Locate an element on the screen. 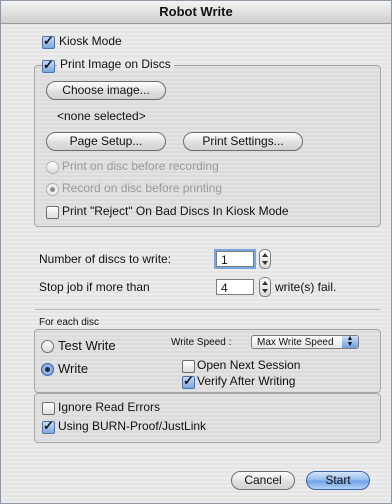 The image size is (392, 504). print-before-recording-label: Print on disc before recording is located at coordinates (140, 166).